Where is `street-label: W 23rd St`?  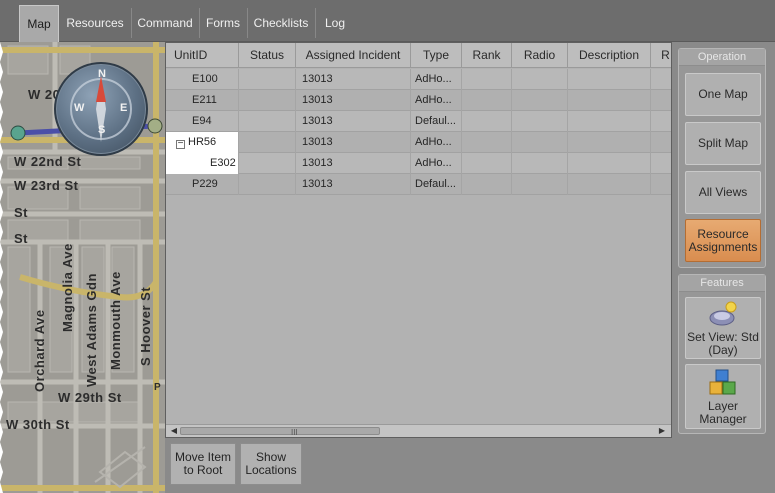 street-label: W 23rd St is located at coordinates (46, 185).